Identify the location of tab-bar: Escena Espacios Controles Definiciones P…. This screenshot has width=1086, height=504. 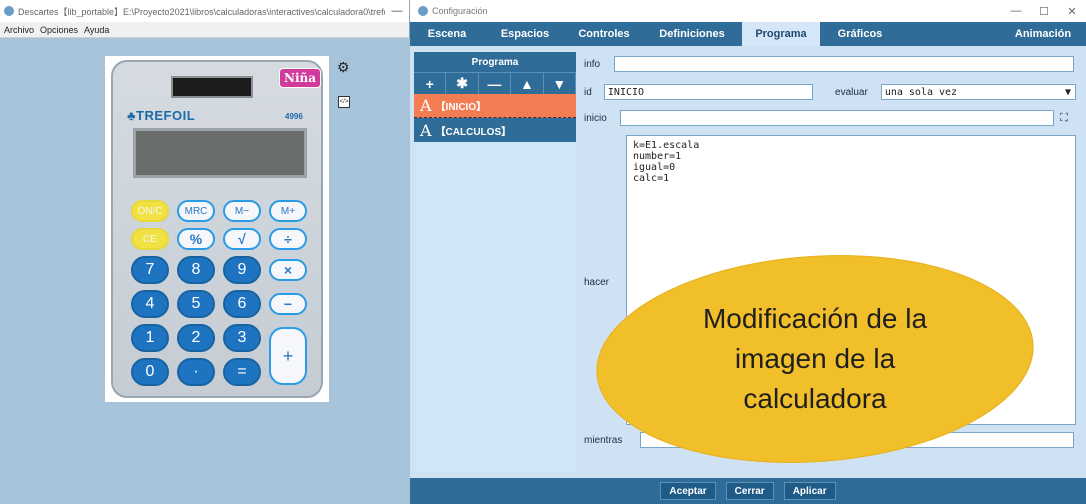
(748, 34).